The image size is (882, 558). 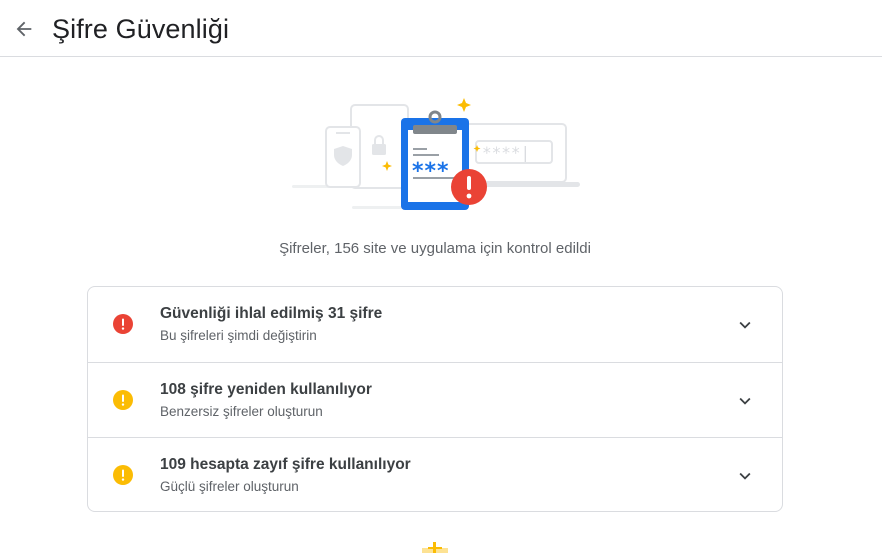 What do you see at coordinates (469, 187) in the screenshot?
I see `alert-icon` at bounding box center [469, 187].